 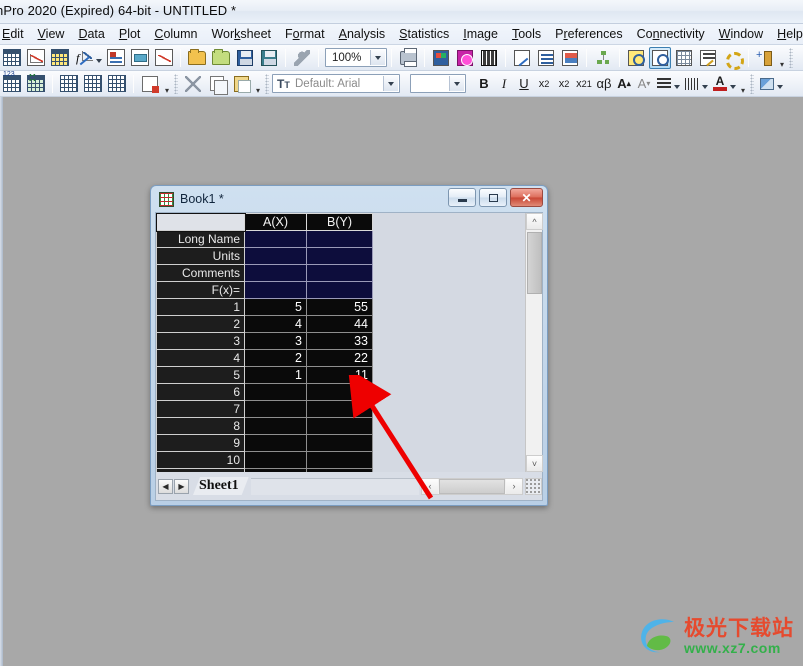 What do you see at coordinates (181, 486) in the screenshot?
I see `tab-next-icon: ▶` at bounding box center [181, 486].